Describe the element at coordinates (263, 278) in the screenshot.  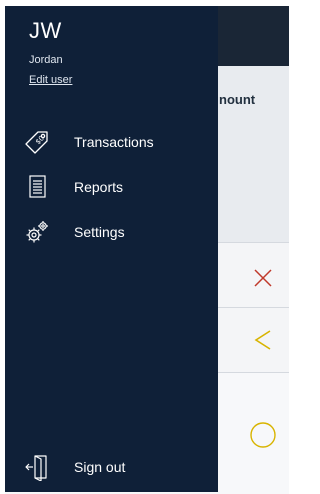
I see `x-icon` at that location.